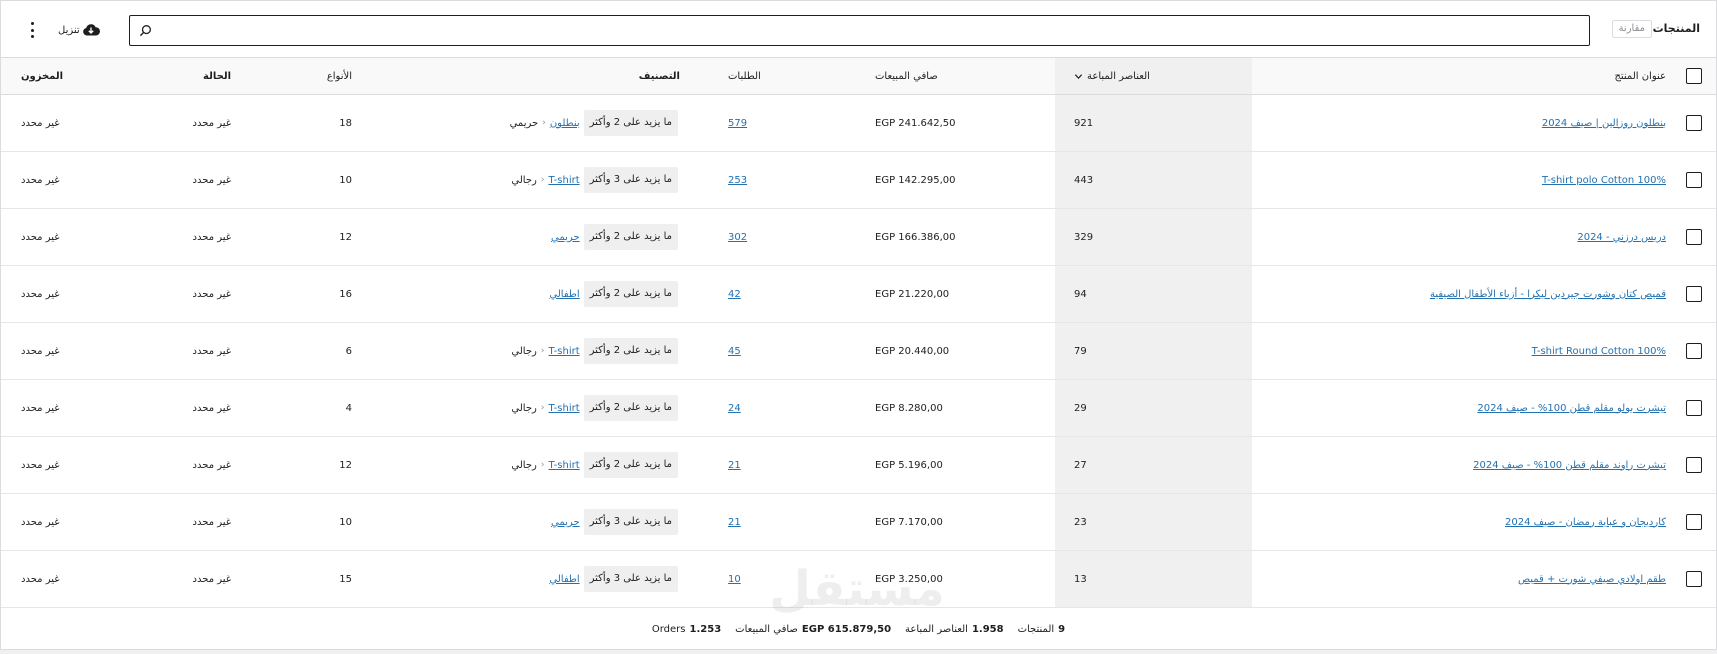 The height and width of the screenshot is (654, 1717). Describe the element at coordinates (1080, 351) in the screenshot. I see `items-sold-value: 79` at that location.